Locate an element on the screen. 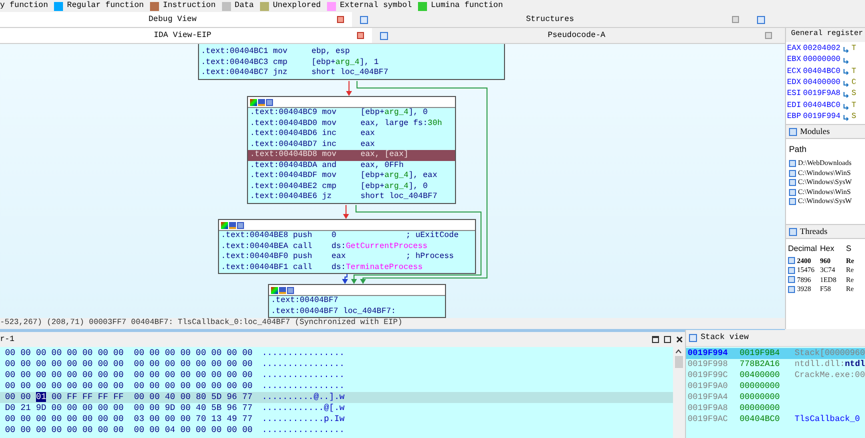 This screenshot has width=865, height=438. code-line: .text:00404BD6 inc eax is located at coordinates (351, 134).